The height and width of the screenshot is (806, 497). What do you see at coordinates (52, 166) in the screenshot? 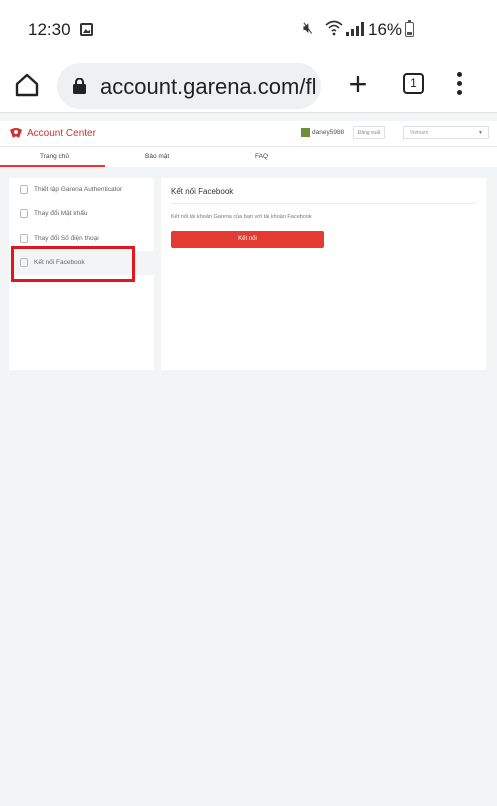
I see `active-tab-indicator` at bounding box center [52, 166].